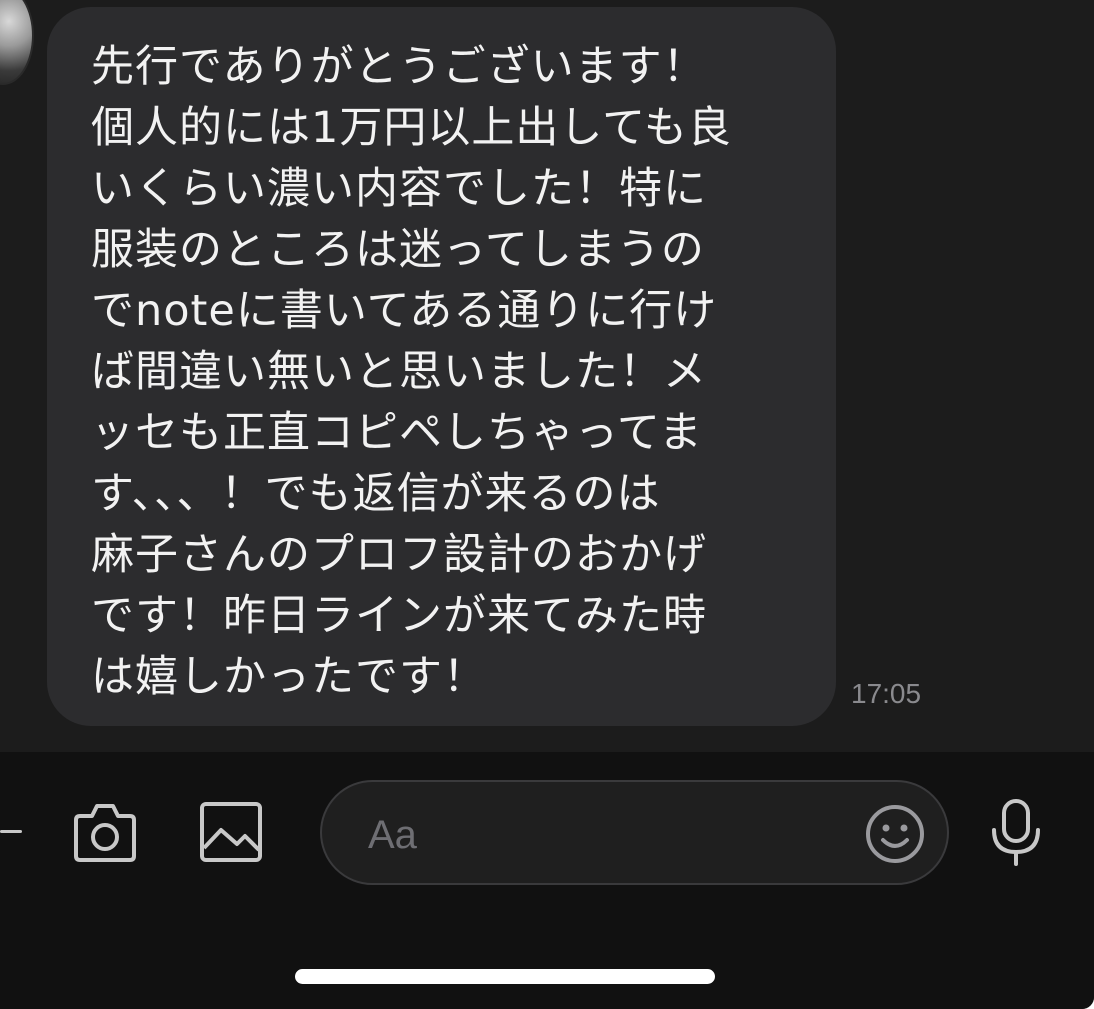 Image resolution: width=1094 pixels, height=1009 pixels. What do you see at coordinates (105, 832) in the screenshot?
I see `camera-icon` at bounding box center [105, 832].